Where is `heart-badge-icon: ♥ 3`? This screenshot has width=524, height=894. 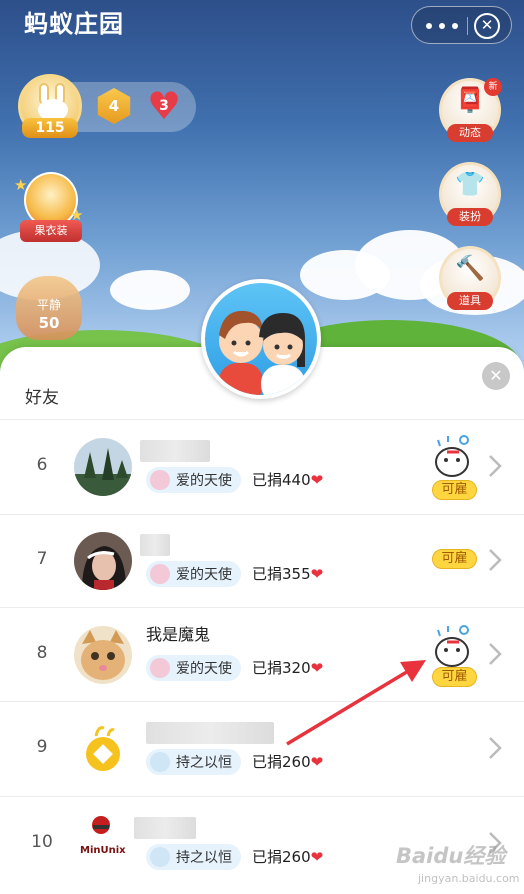
heart-badge-icon: ♥ 3 is located at coordinates (164, 106).